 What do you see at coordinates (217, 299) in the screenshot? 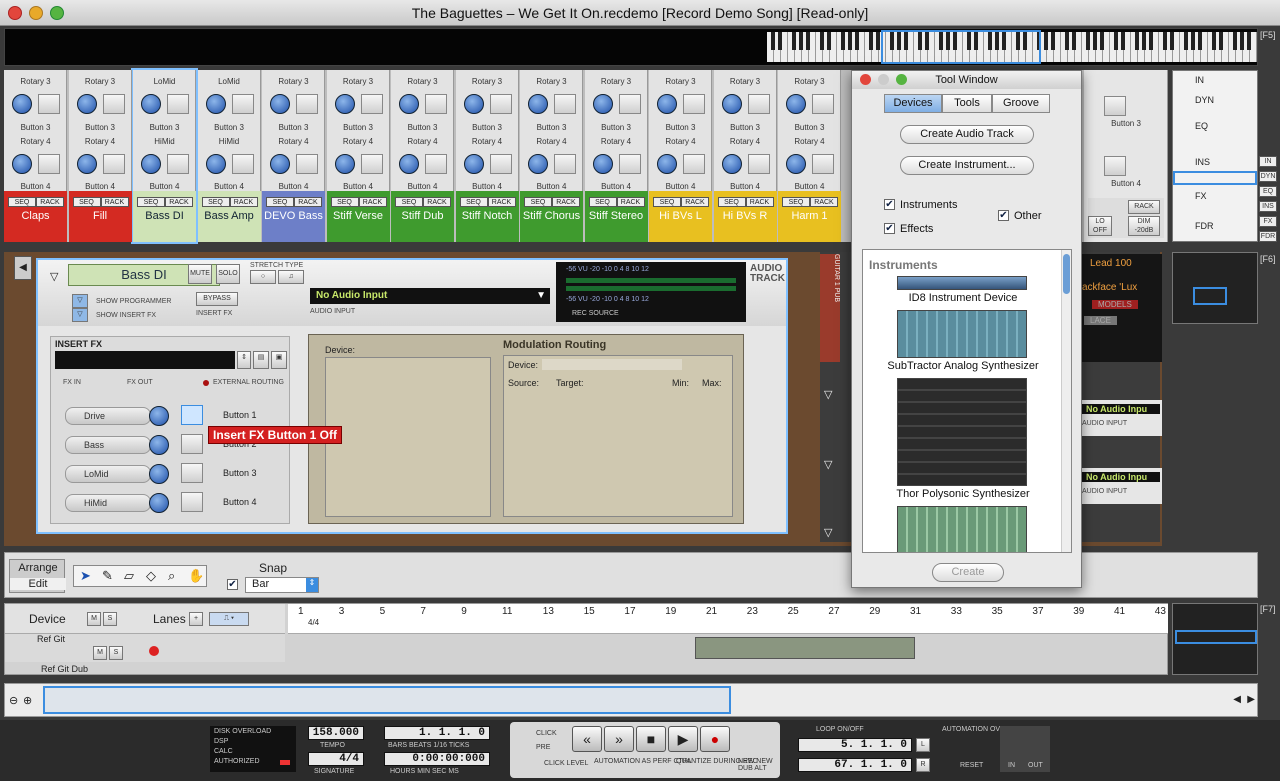
I see `bypass-button: BYPASS` at bounding box center [217, 299].